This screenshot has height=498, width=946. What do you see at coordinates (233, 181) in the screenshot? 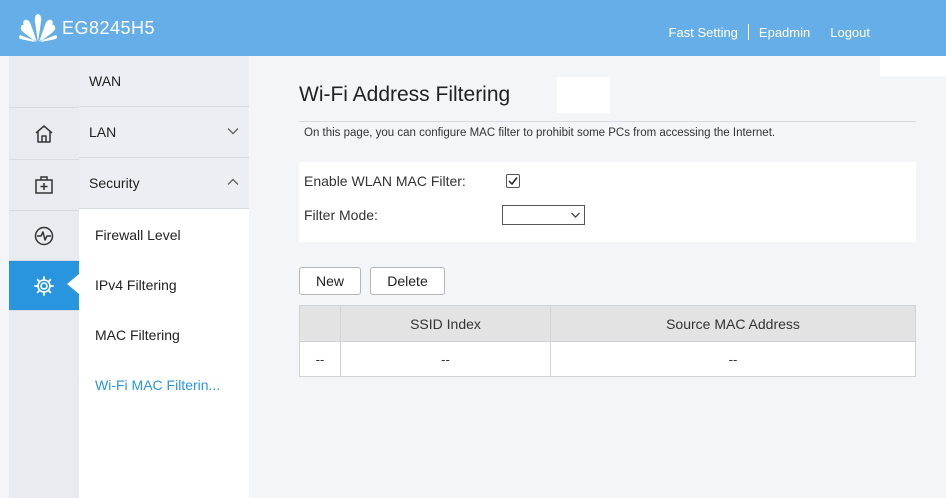
I see `chevron-up-icon` at bounding box center [233, 181].